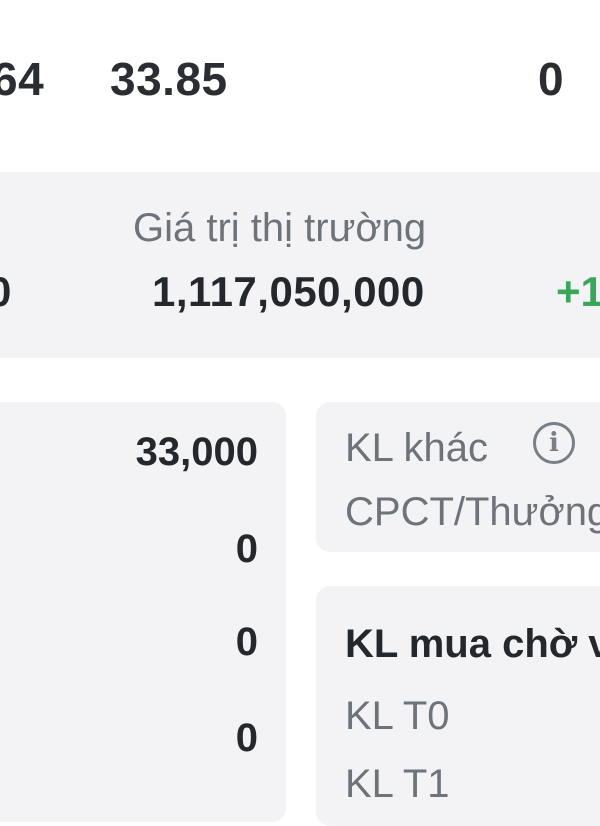 This screenshot has width=600, height=826. I want to click on top-value-left: 64, so click(22, 79).